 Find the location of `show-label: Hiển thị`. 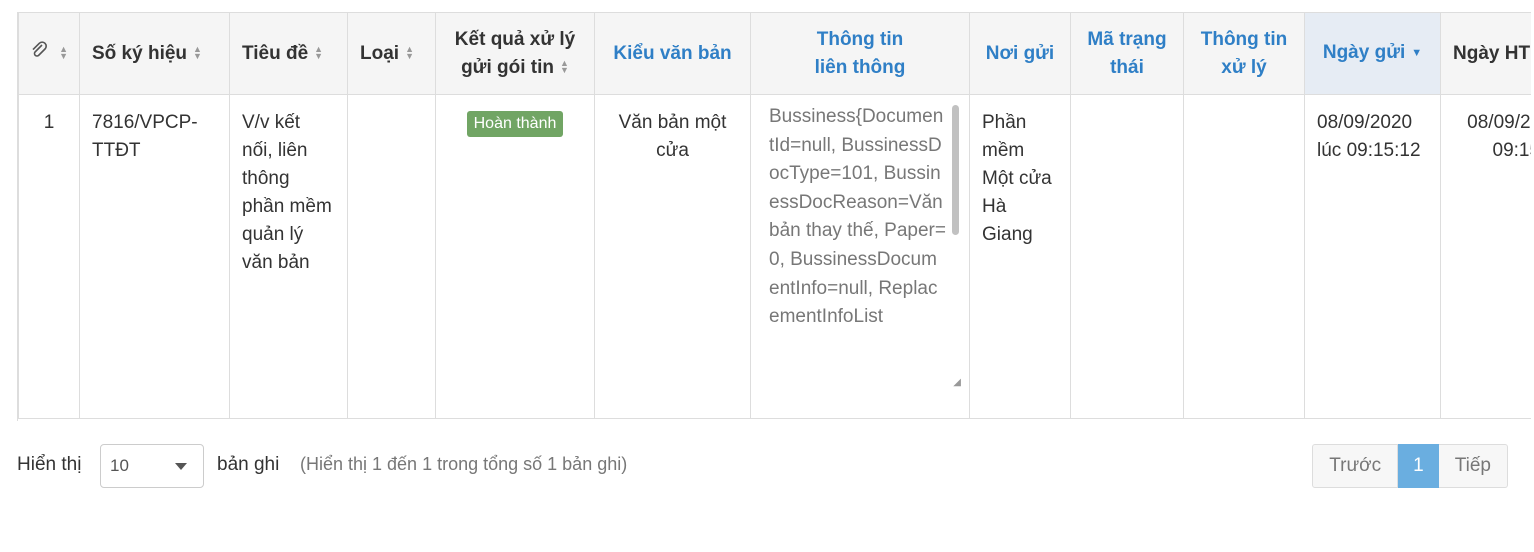

show-label: Hiển thị is located at coordinates (49, 464).